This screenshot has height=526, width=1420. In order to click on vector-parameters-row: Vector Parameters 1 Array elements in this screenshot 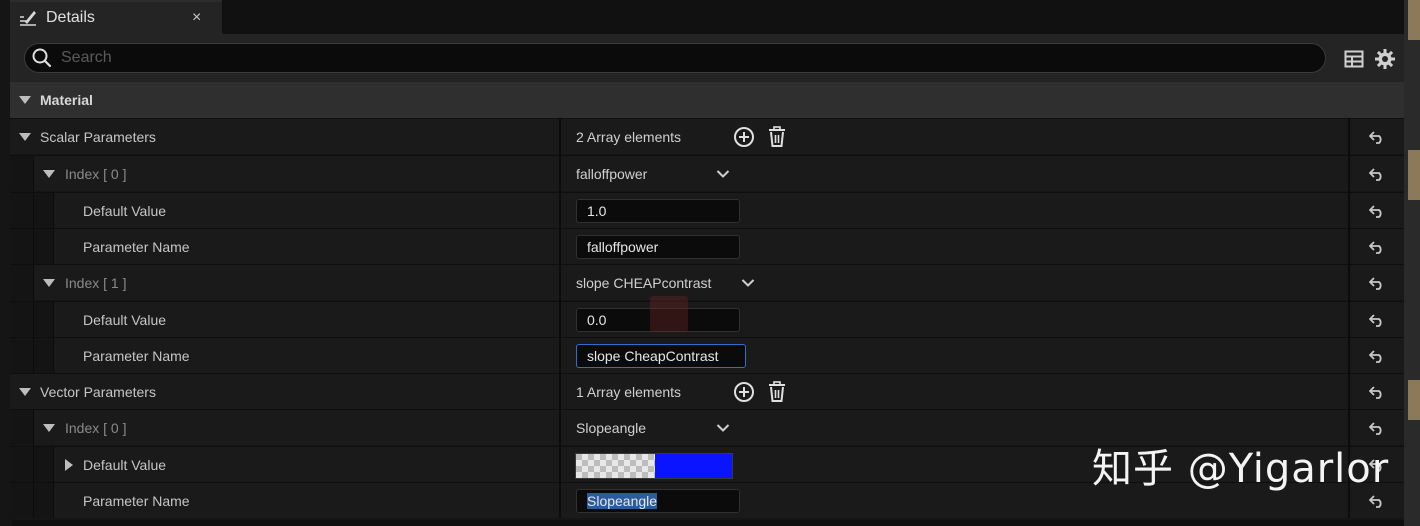, I will do `click(707, 391)`.